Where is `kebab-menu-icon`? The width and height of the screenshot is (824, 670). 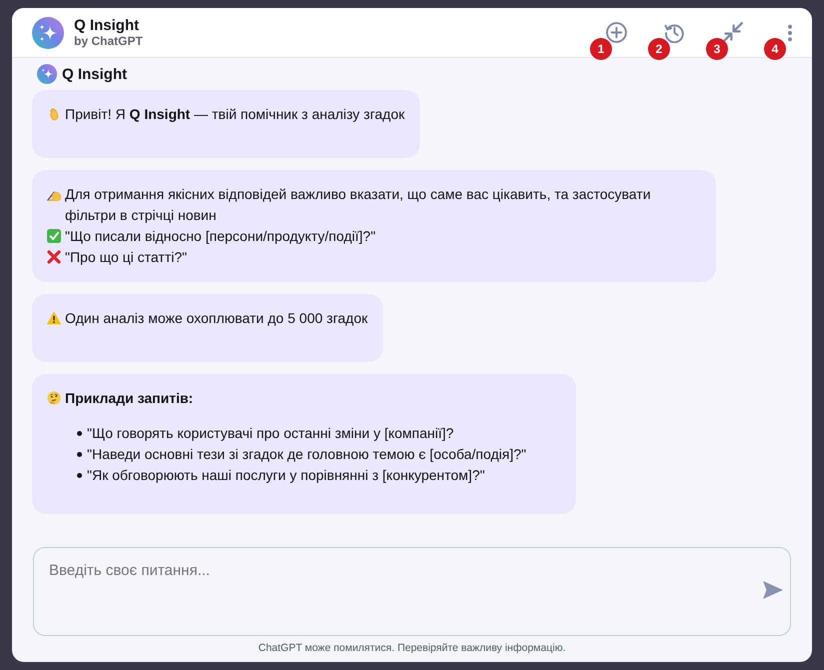
kebab-menu-icon is located at coordinates (790, 33).